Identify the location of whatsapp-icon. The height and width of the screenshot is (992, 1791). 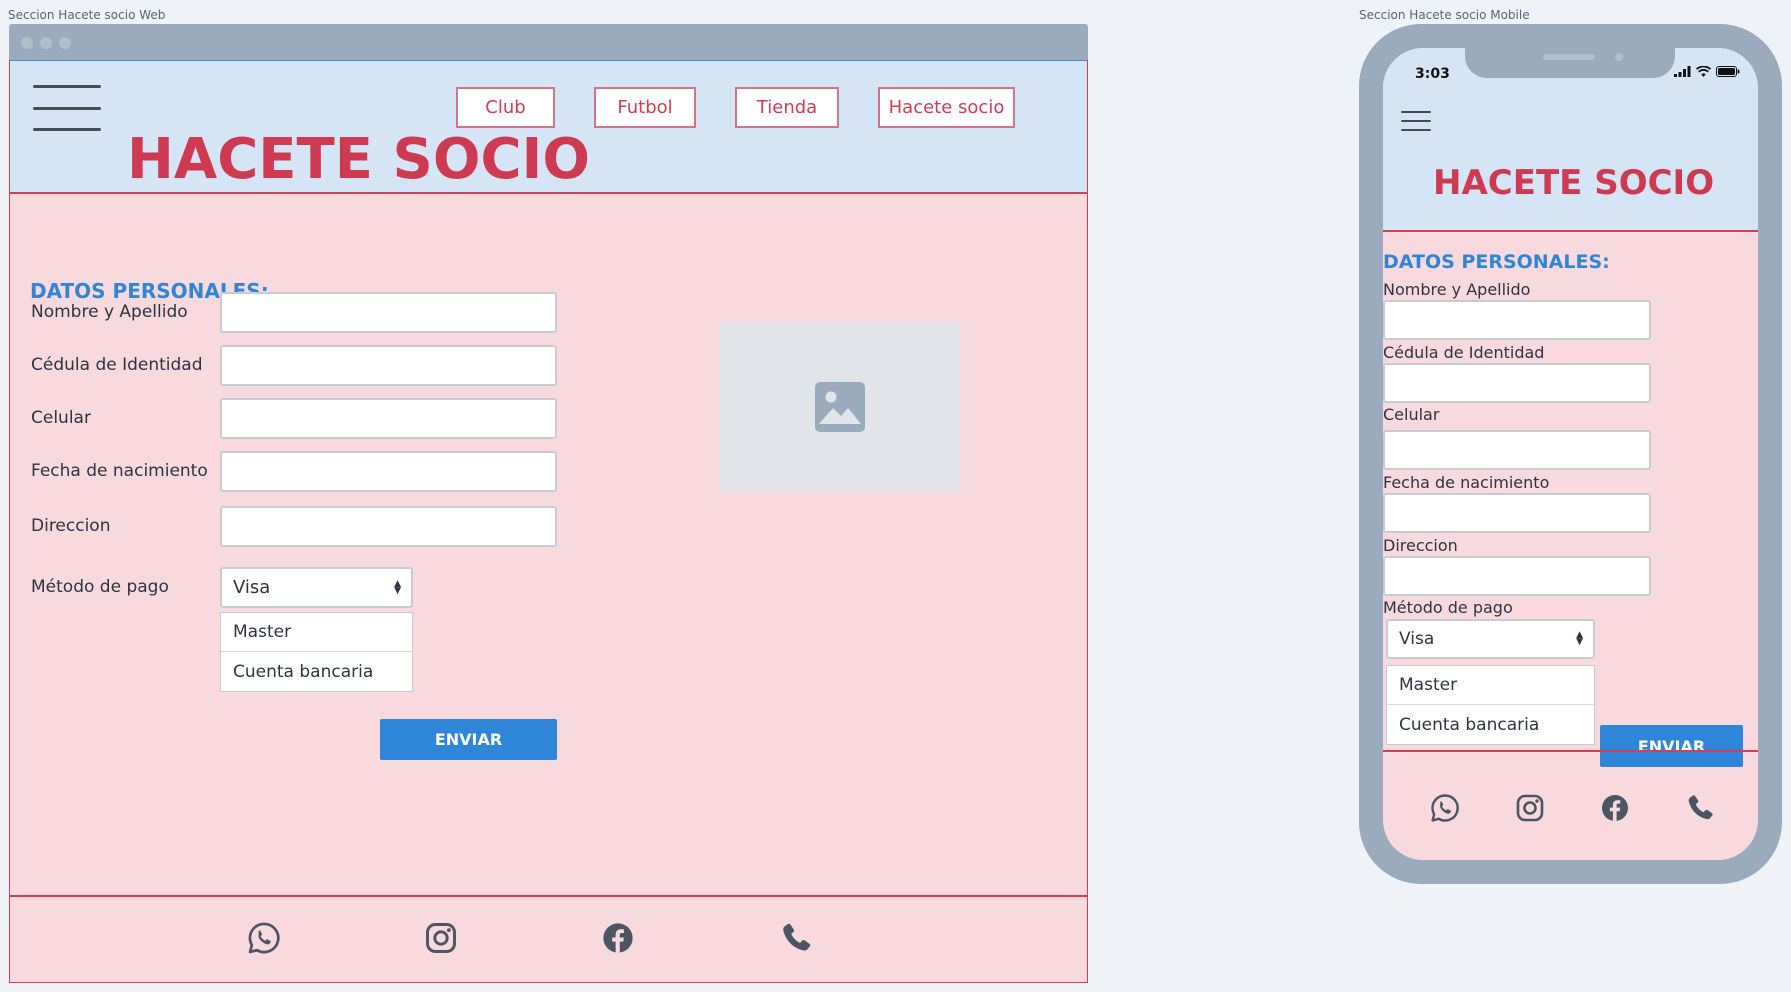
(264, 938).